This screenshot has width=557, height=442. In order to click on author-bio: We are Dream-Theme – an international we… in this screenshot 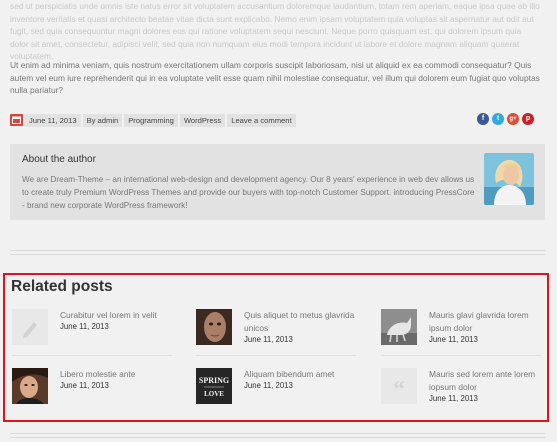, I will do `click(248, 192)`.